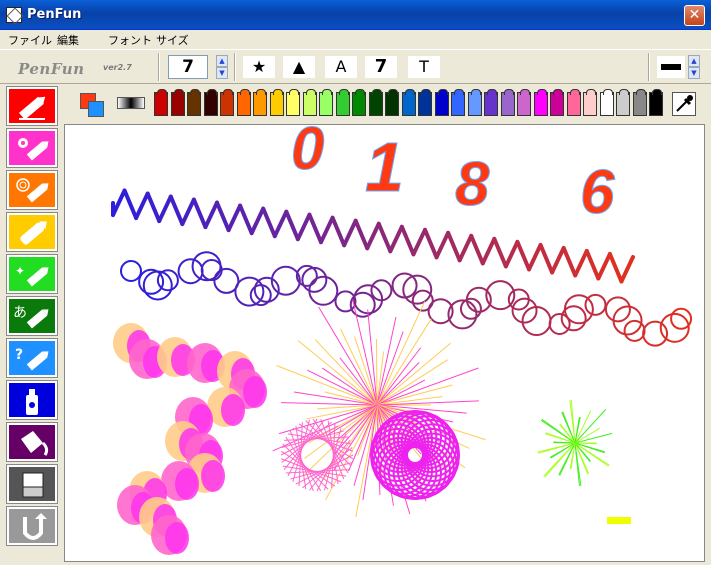 The width and height of the screenshot is (711, 565). What do you see at coordinates (159, 67) in the screenshot?
I see `toolbar-separator` at bounding box center [159, 67].